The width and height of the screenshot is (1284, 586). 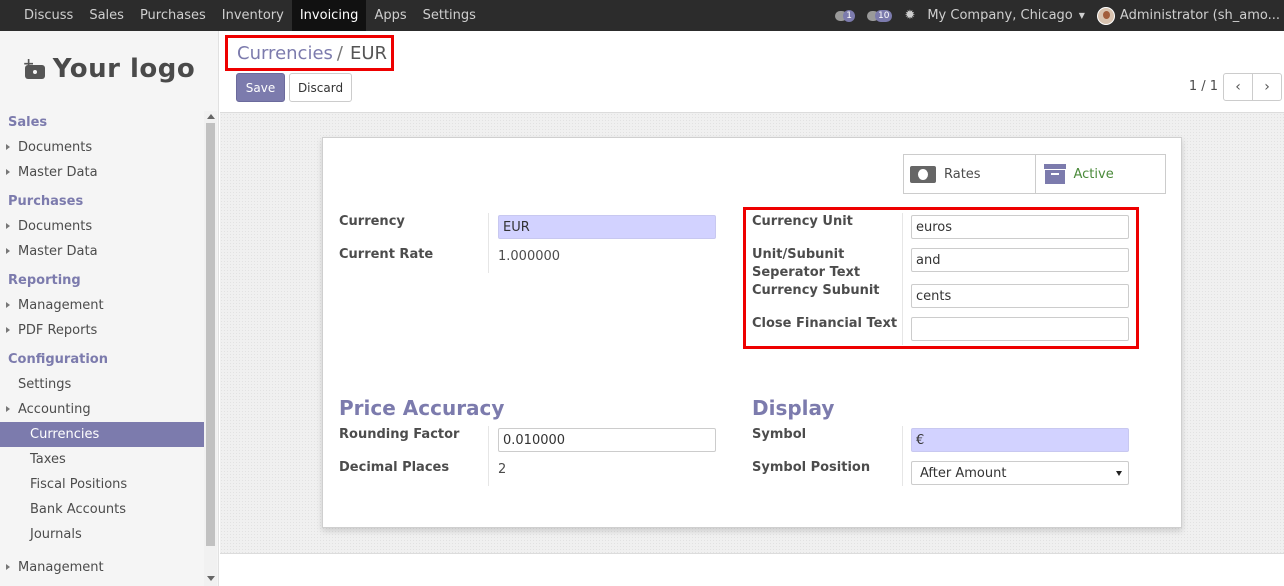 What do you see at coordinates (102, 434) in the screenshot?
I see `sidebar-item-currencies: Currencies` at bounding box center [102, 434].